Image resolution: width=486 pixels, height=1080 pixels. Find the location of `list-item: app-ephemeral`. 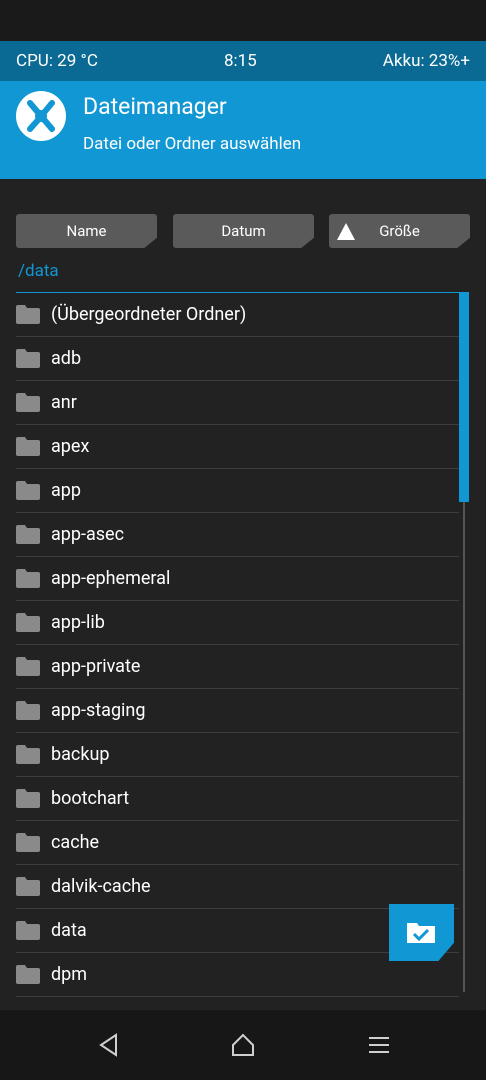

list-item: app-ephemeral is located at coordinates (237, 579).